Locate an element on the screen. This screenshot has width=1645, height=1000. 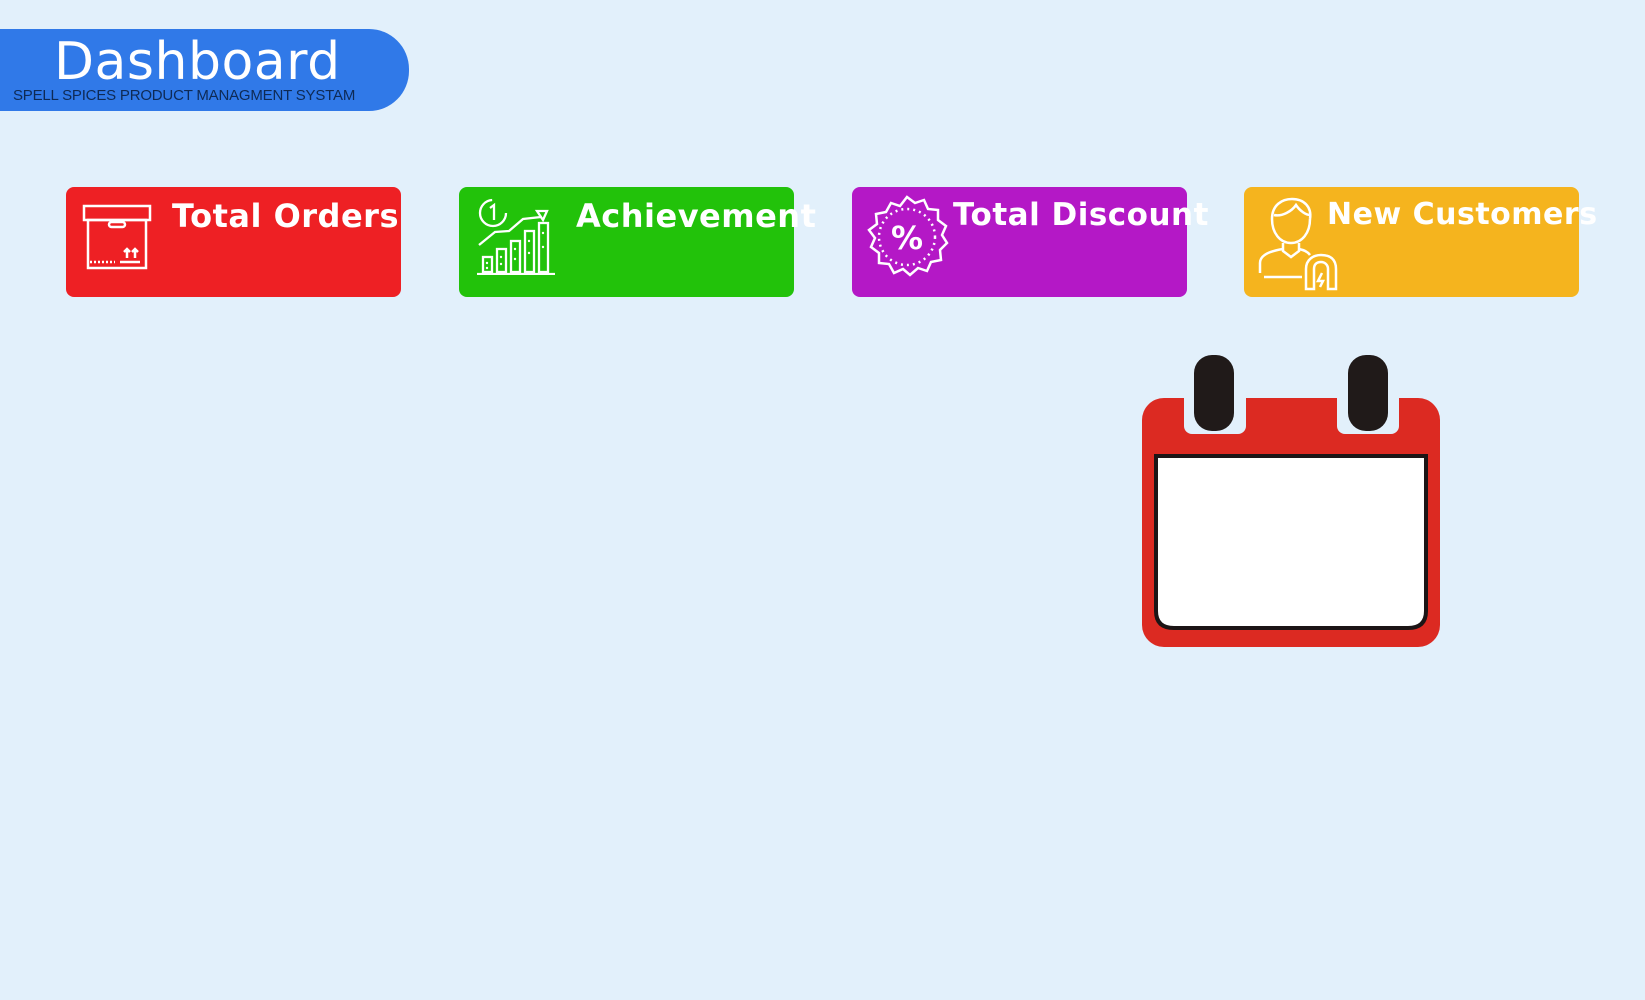
discount-badge-icon: % is located at coordinates (908, 236).